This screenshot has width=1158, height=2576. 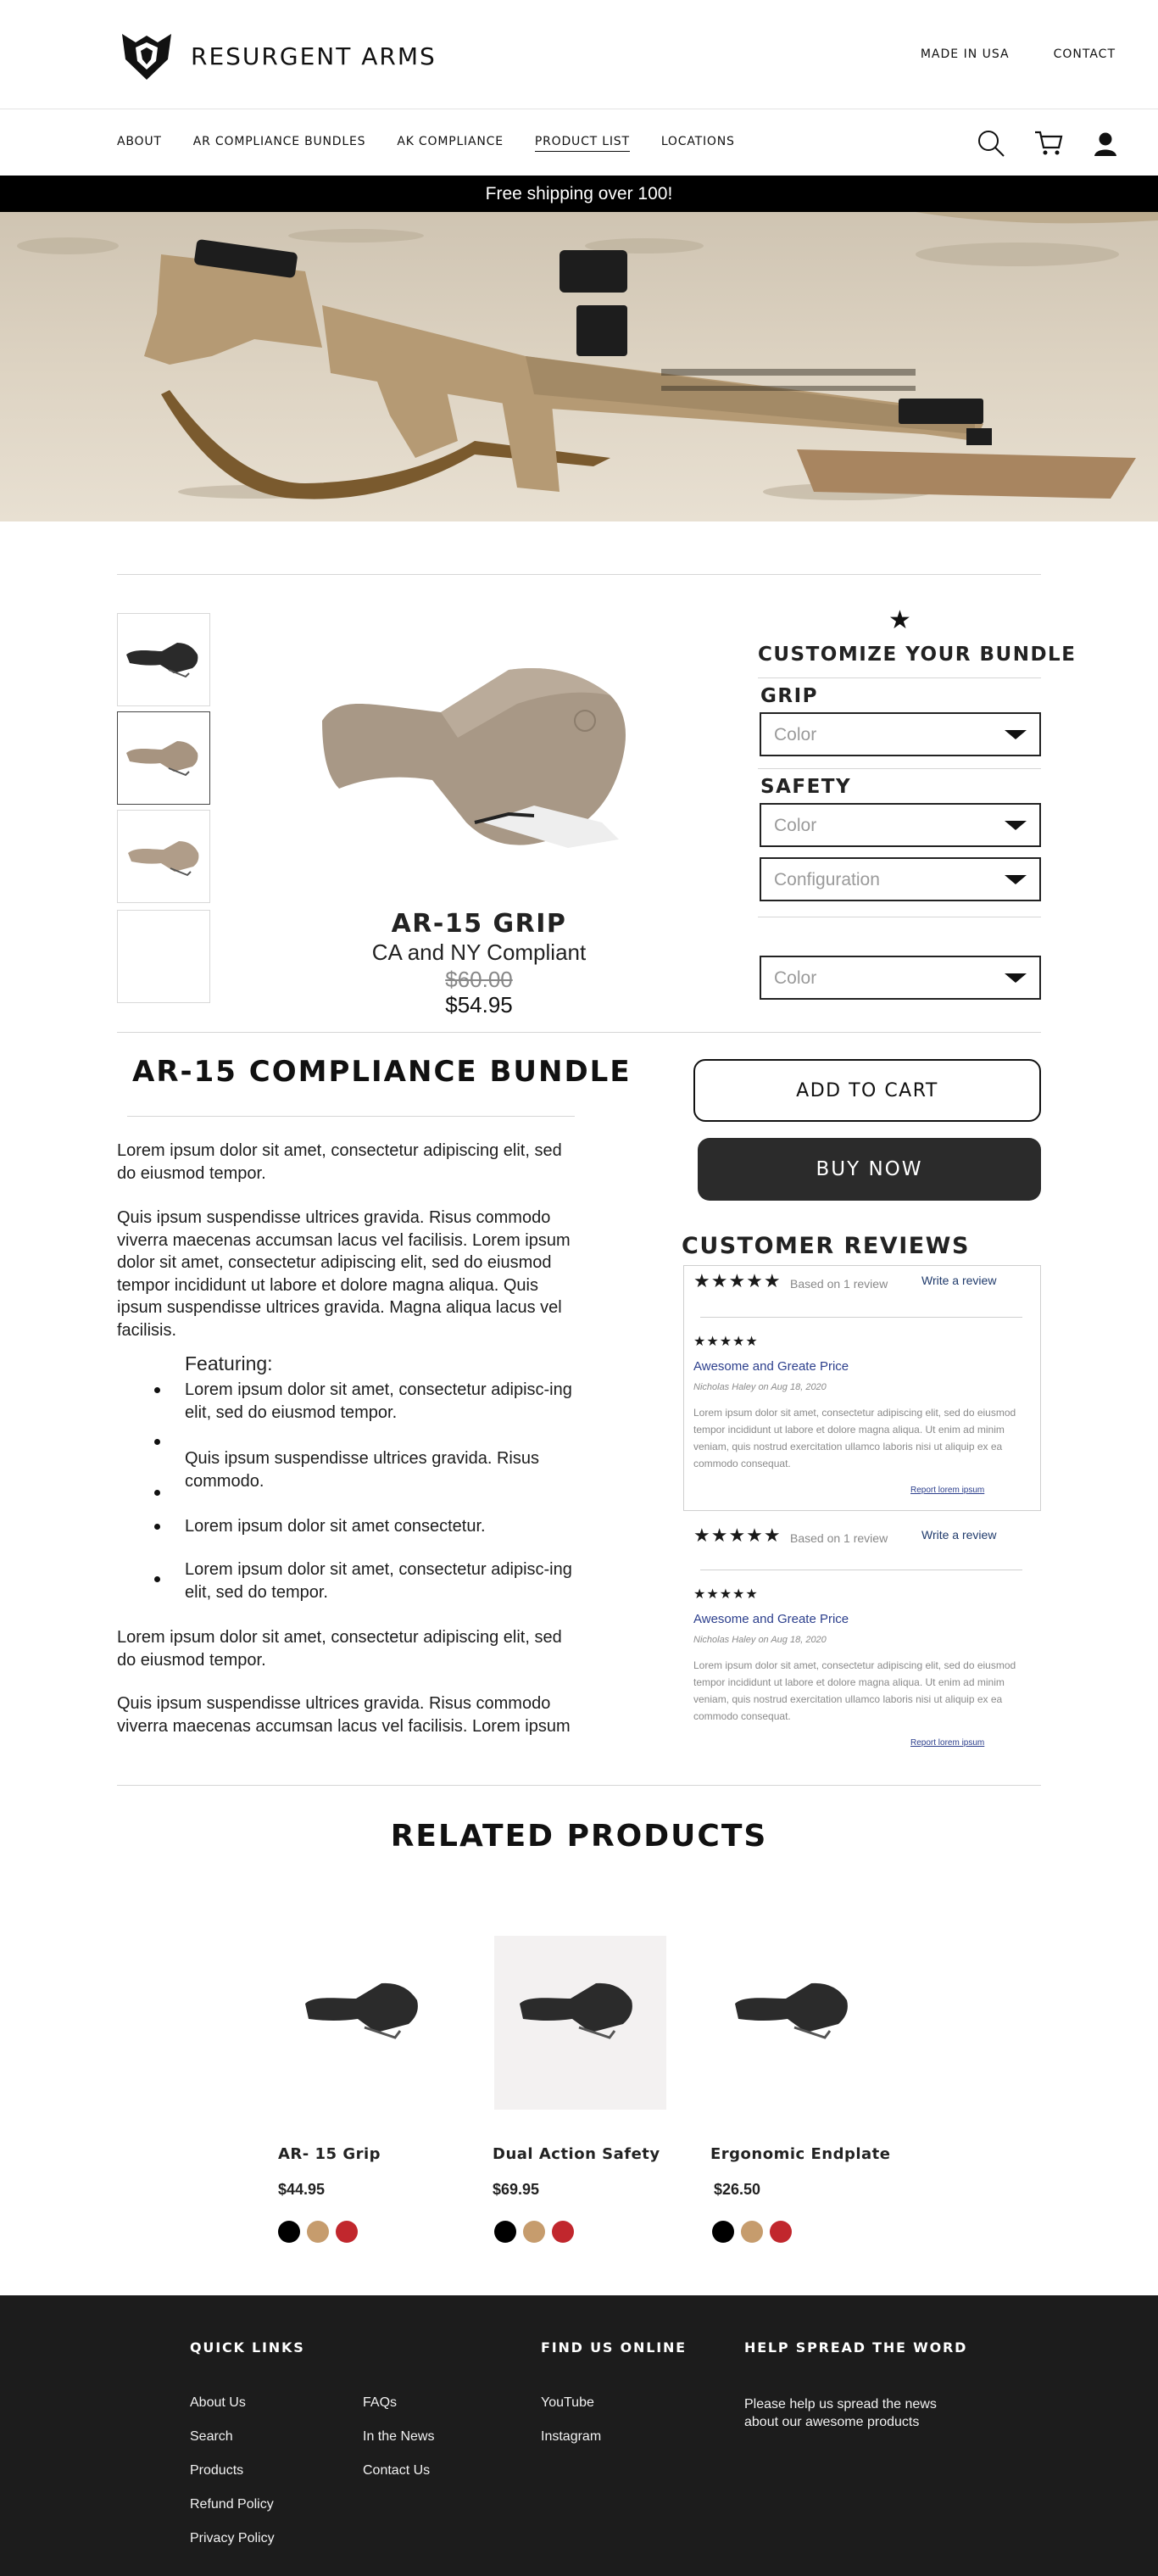 I want to click on grip-label: GRIP, so click(x=789, y=696).